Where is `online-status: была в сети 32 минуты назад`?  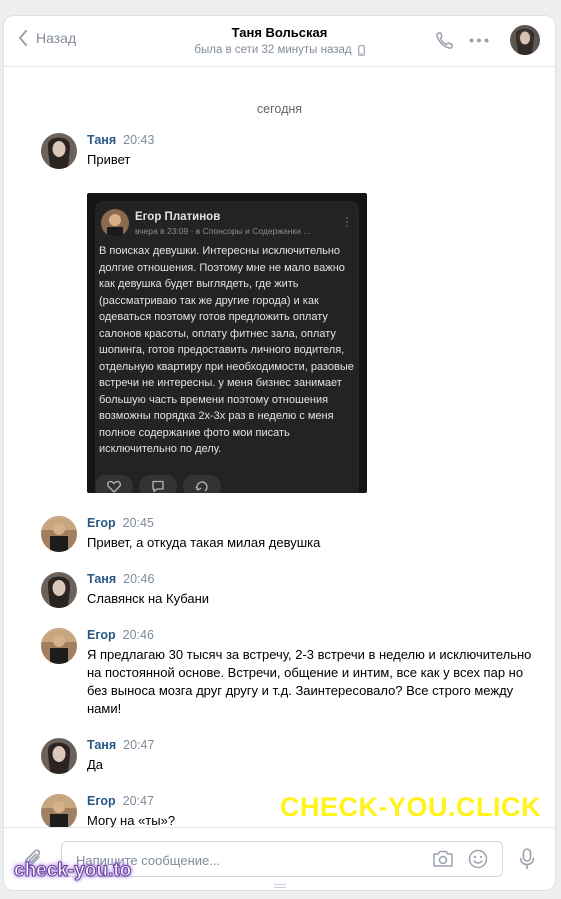 online-status: была в сети 32 минуты назад is located at coordinates (273, 50).